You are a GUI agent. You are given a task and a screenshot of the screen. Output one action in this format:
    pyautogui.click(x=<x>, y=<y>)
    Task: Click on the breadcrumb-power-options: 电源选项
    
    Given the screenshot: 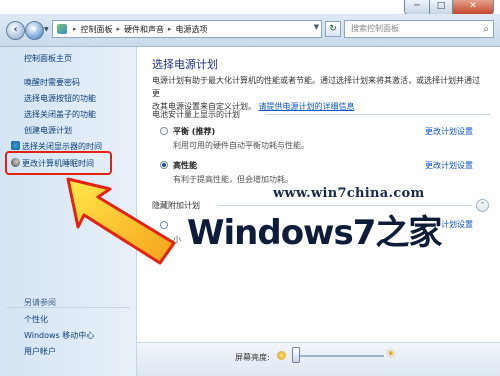 What is the action you would take?
    pyautogui.click(x=192, y=29)
    